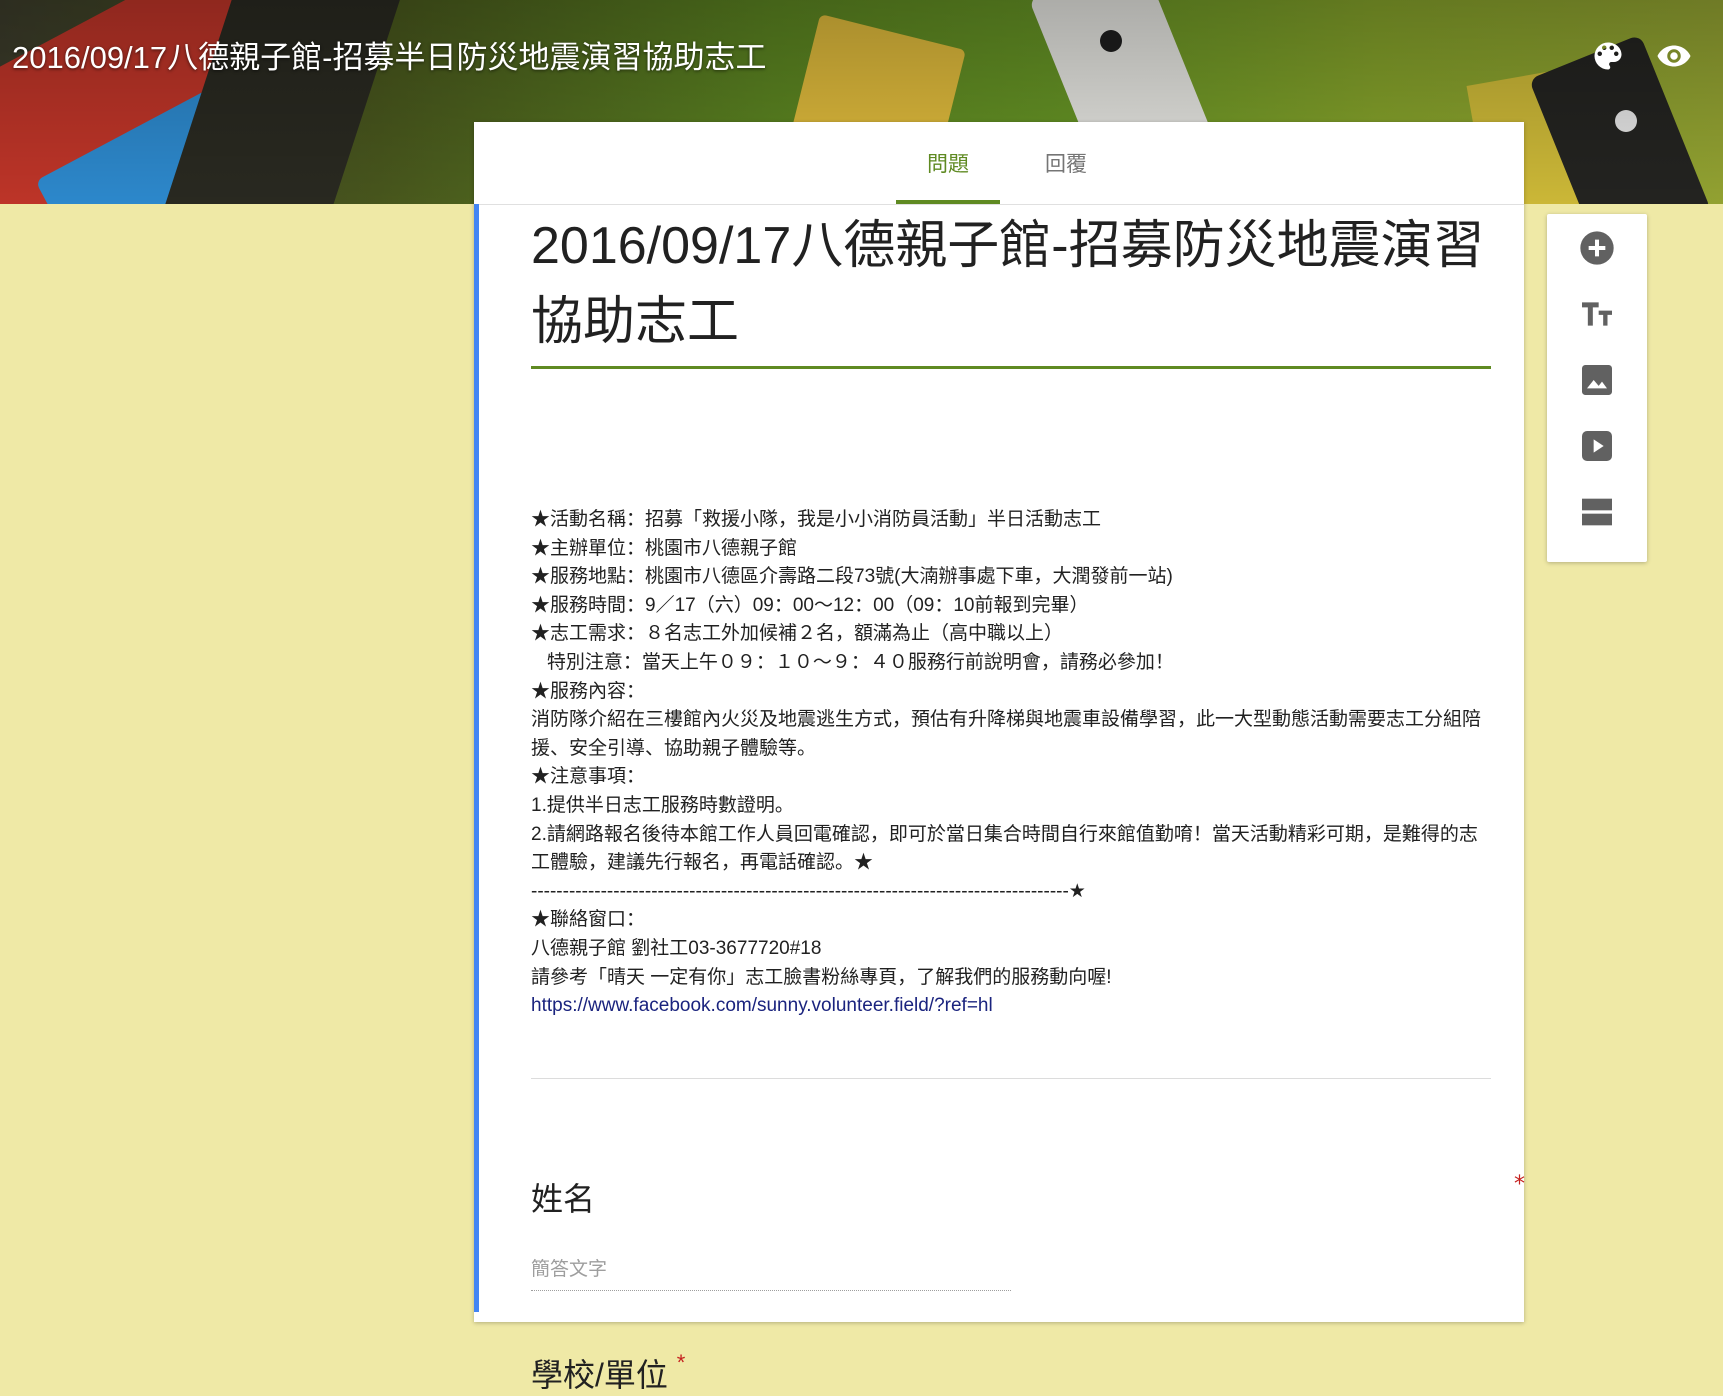 This screenshot has height=1396, width=1723. I want to click on question-title-school-text: 學校/單位, so click(599, 1375).